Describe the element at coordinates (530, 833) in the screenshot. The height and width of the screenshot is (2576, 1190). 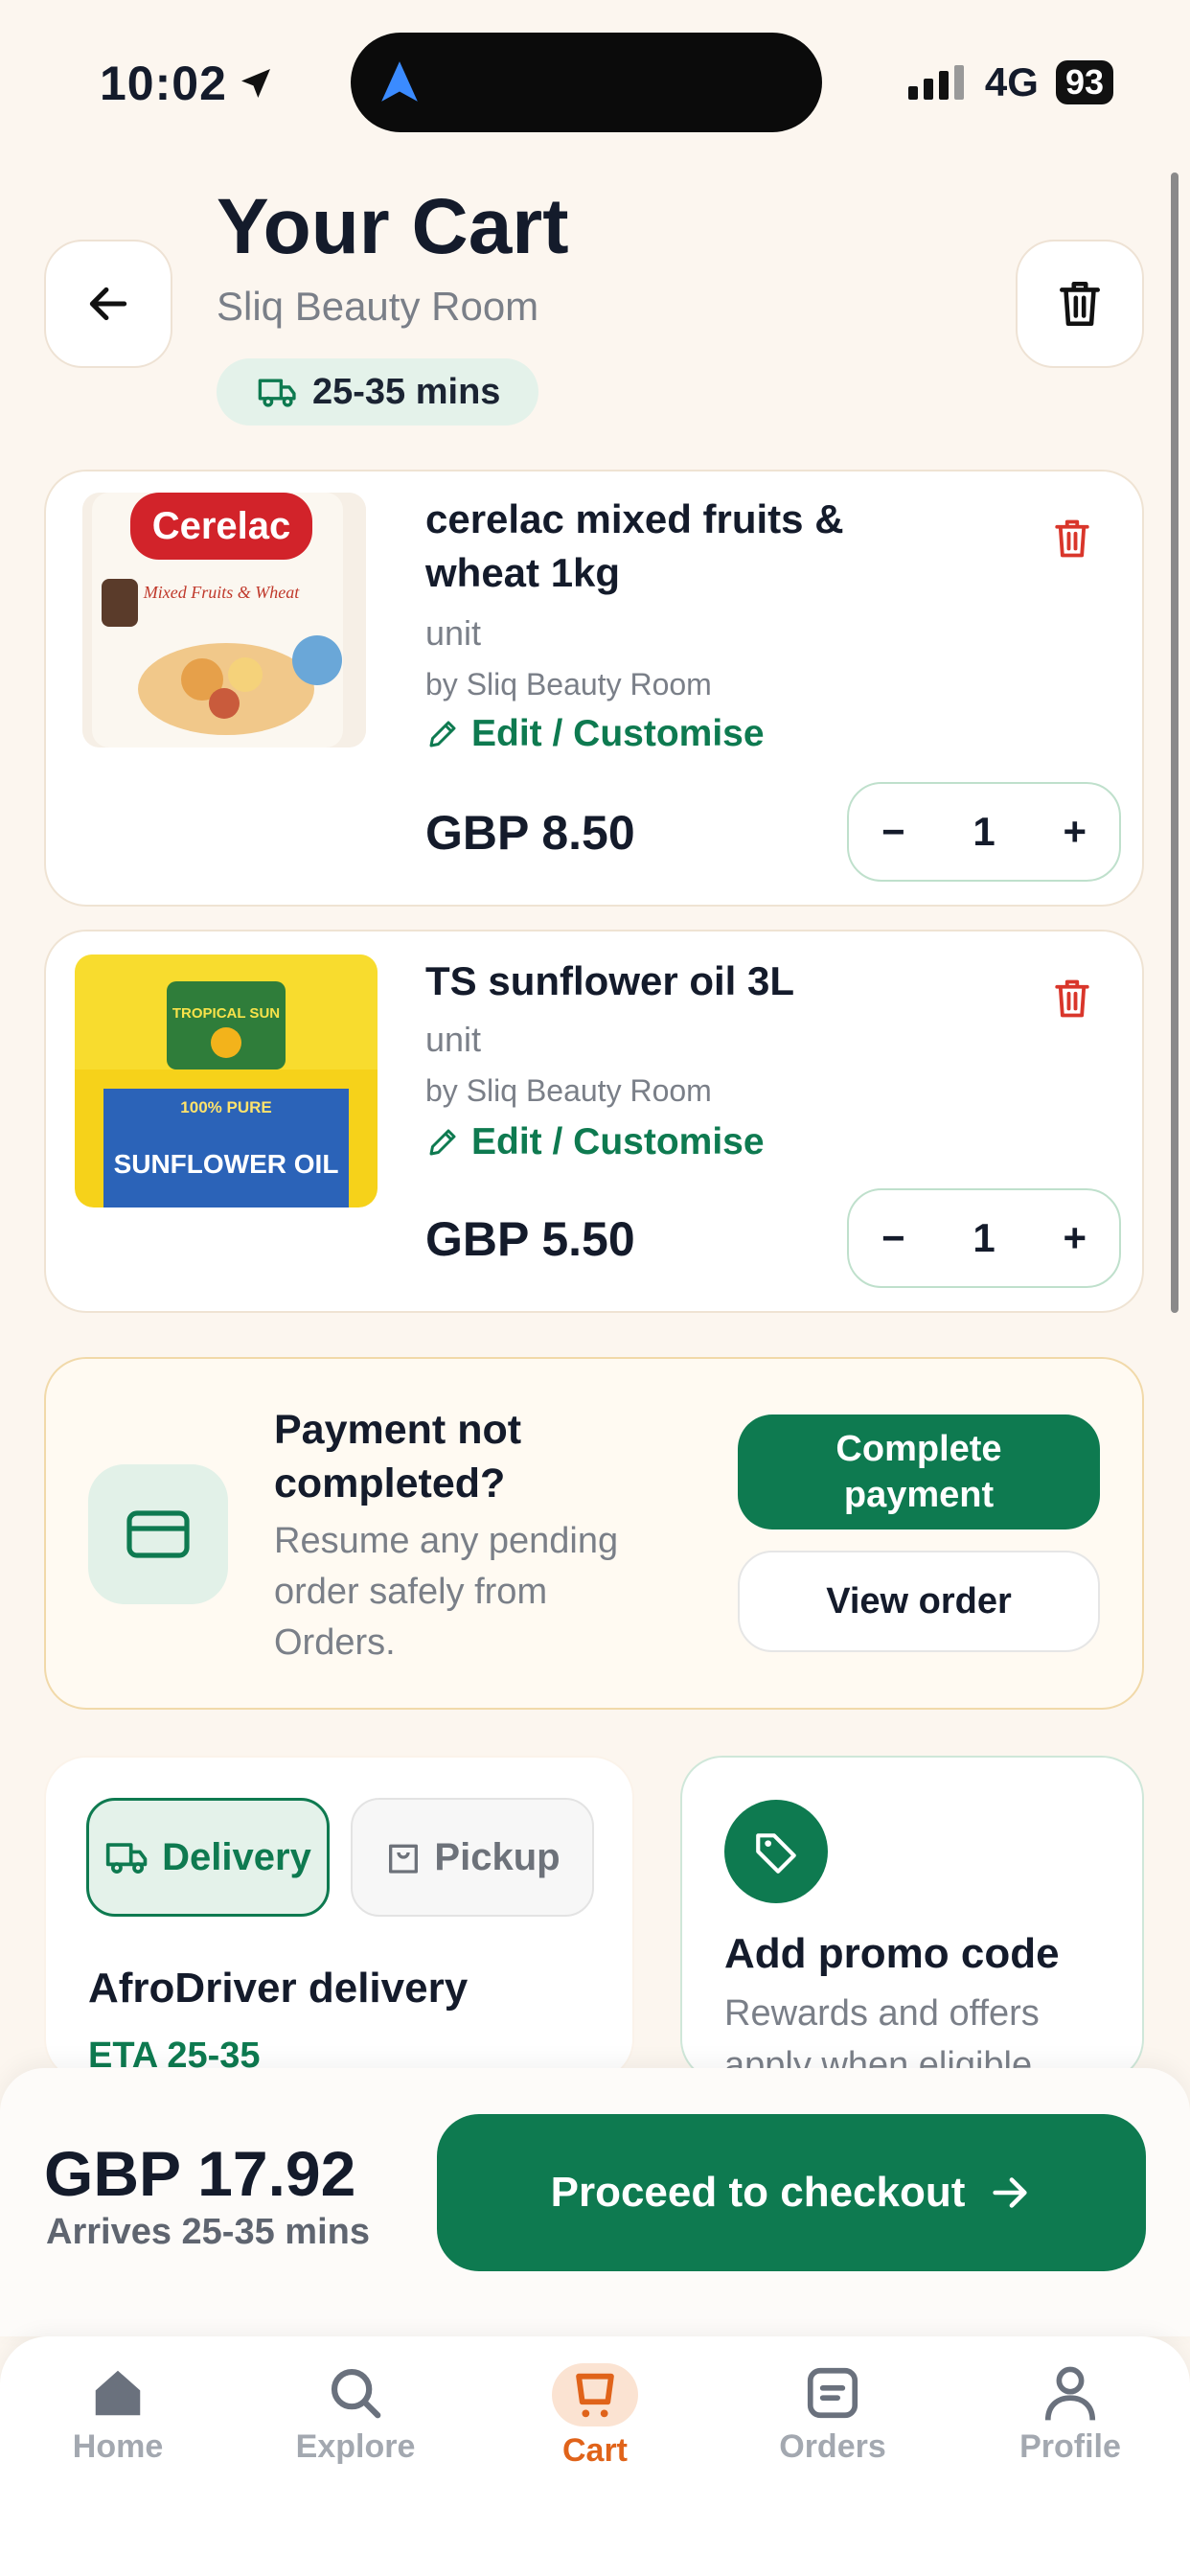
I see `item-price: GBP 8.50` at that location.